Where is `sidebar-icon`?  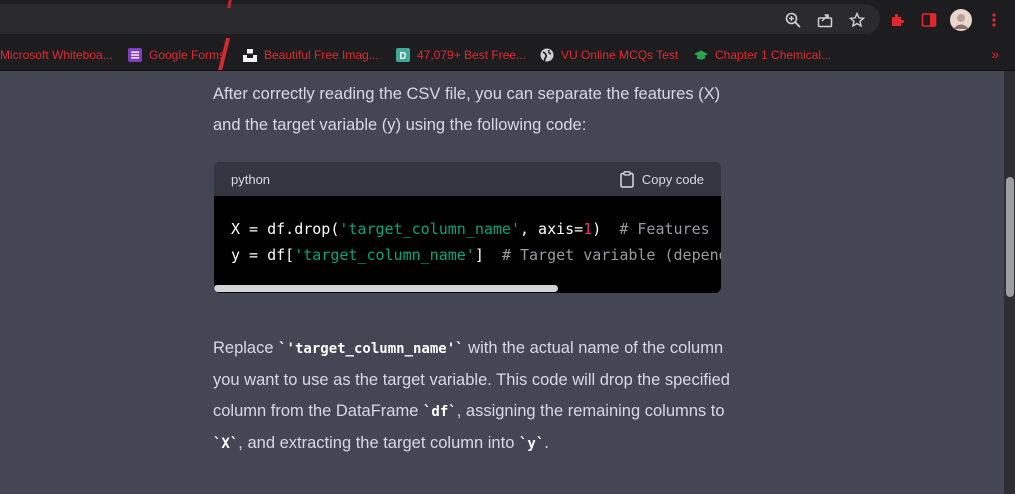 sidebar-icon is located at coordinates (929, 20).